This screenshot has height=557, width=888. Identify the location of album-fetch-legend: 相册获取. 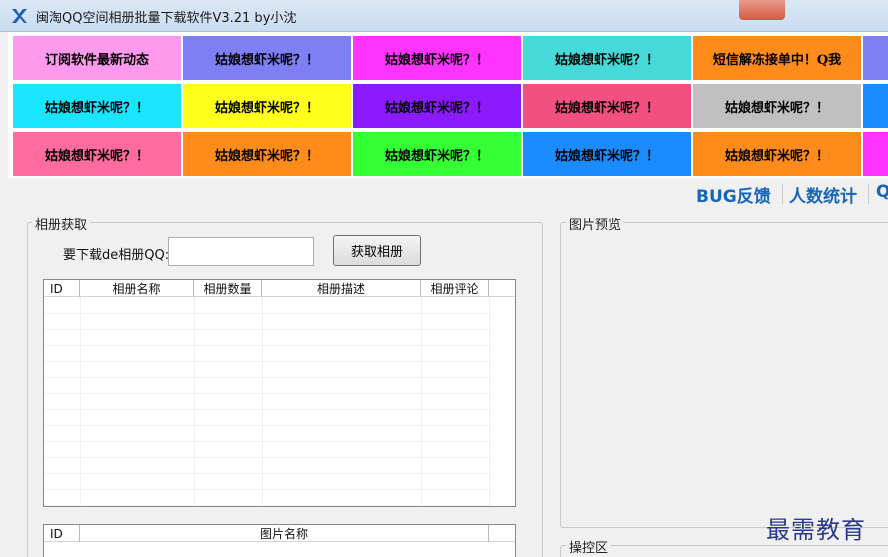
(61, 223).